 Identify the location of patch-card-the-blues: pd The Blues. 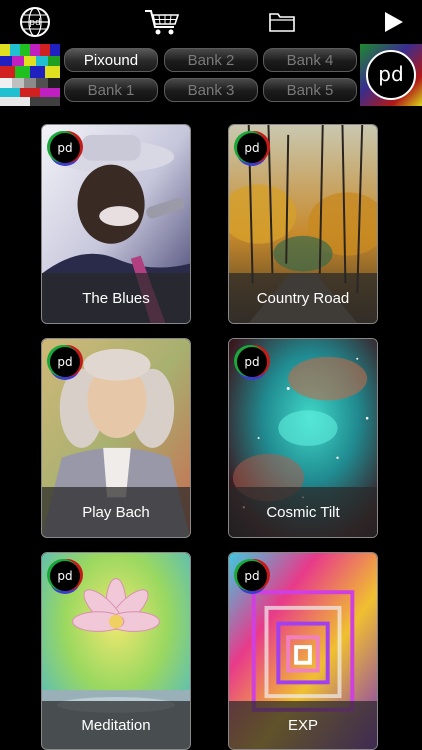
(116, 224).